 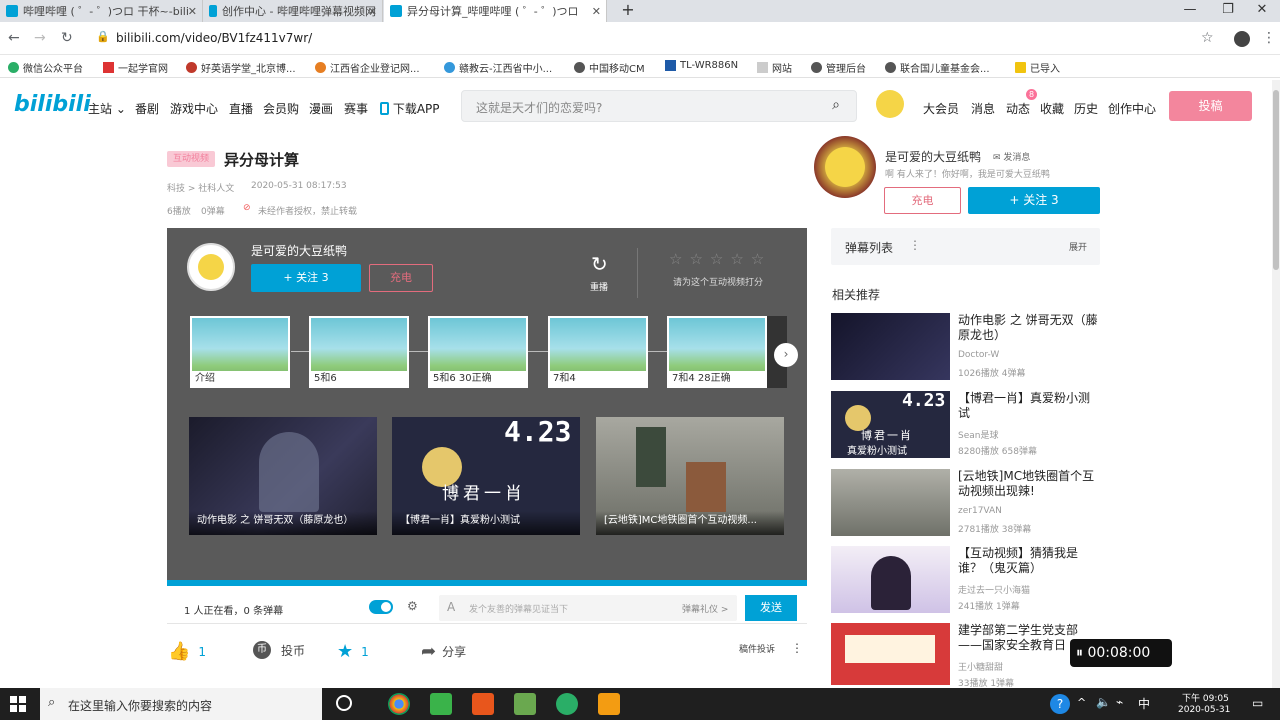 What do you see at coordinates (1103, 702) in the screenshot?
I see `volume-icon: 🔈` at bounding box center [1103, 702].